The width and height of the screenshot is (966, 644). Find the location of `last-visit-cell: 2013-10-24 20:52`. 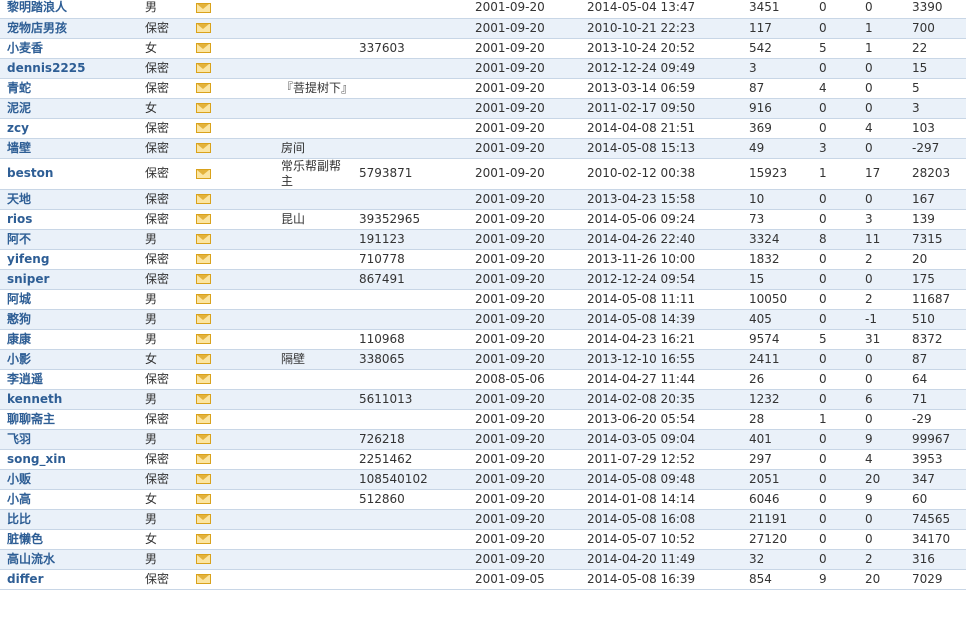

last-visit-cell: 2013-10-24 20:52 is located at coordinates (661, 48).